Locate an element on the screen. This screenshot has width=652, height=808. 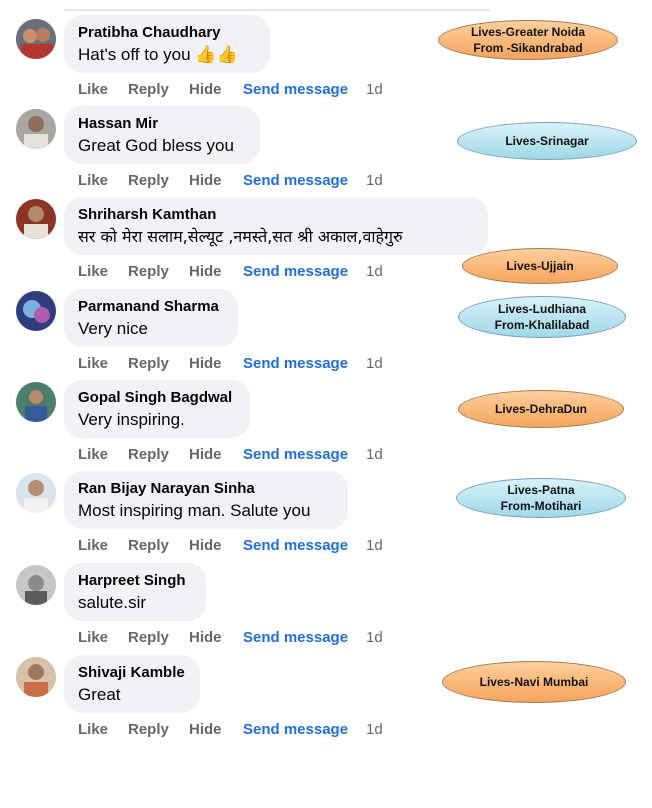
location-tag: Lives-Ludhiana From-Khalilabad is located at coordinates (542, 317).